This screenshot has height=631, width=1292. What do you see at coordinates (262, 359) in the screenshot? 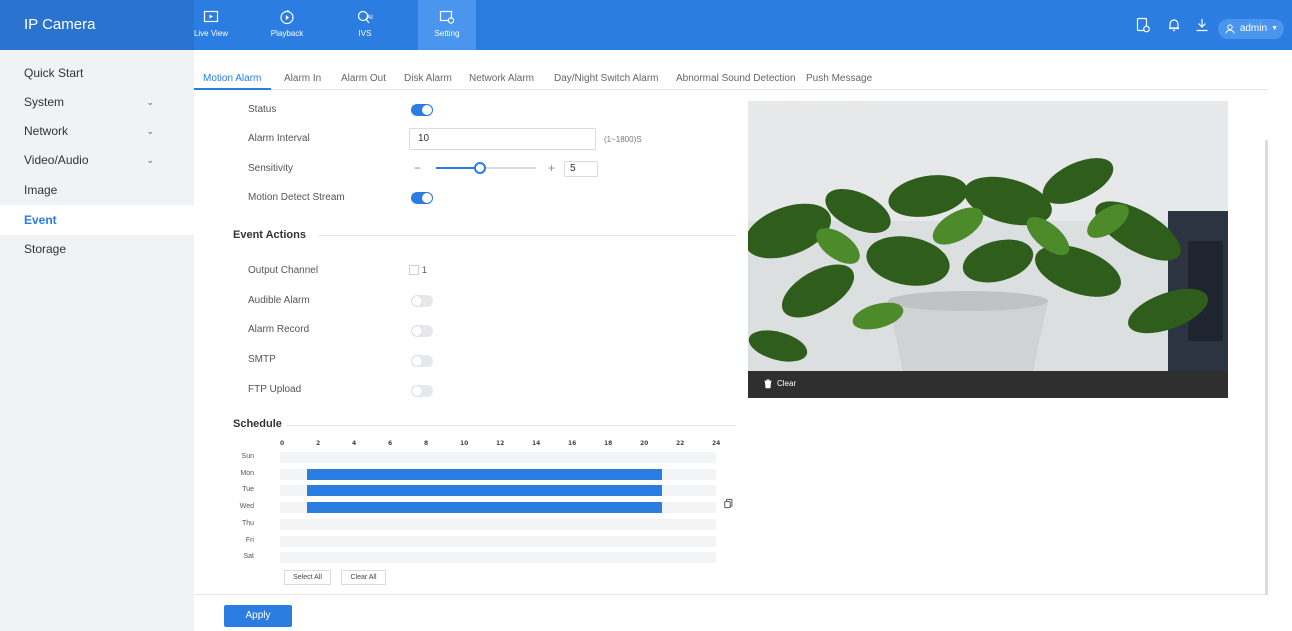
I see `smtp-label: SMTP` at bounding box center [262, 359].